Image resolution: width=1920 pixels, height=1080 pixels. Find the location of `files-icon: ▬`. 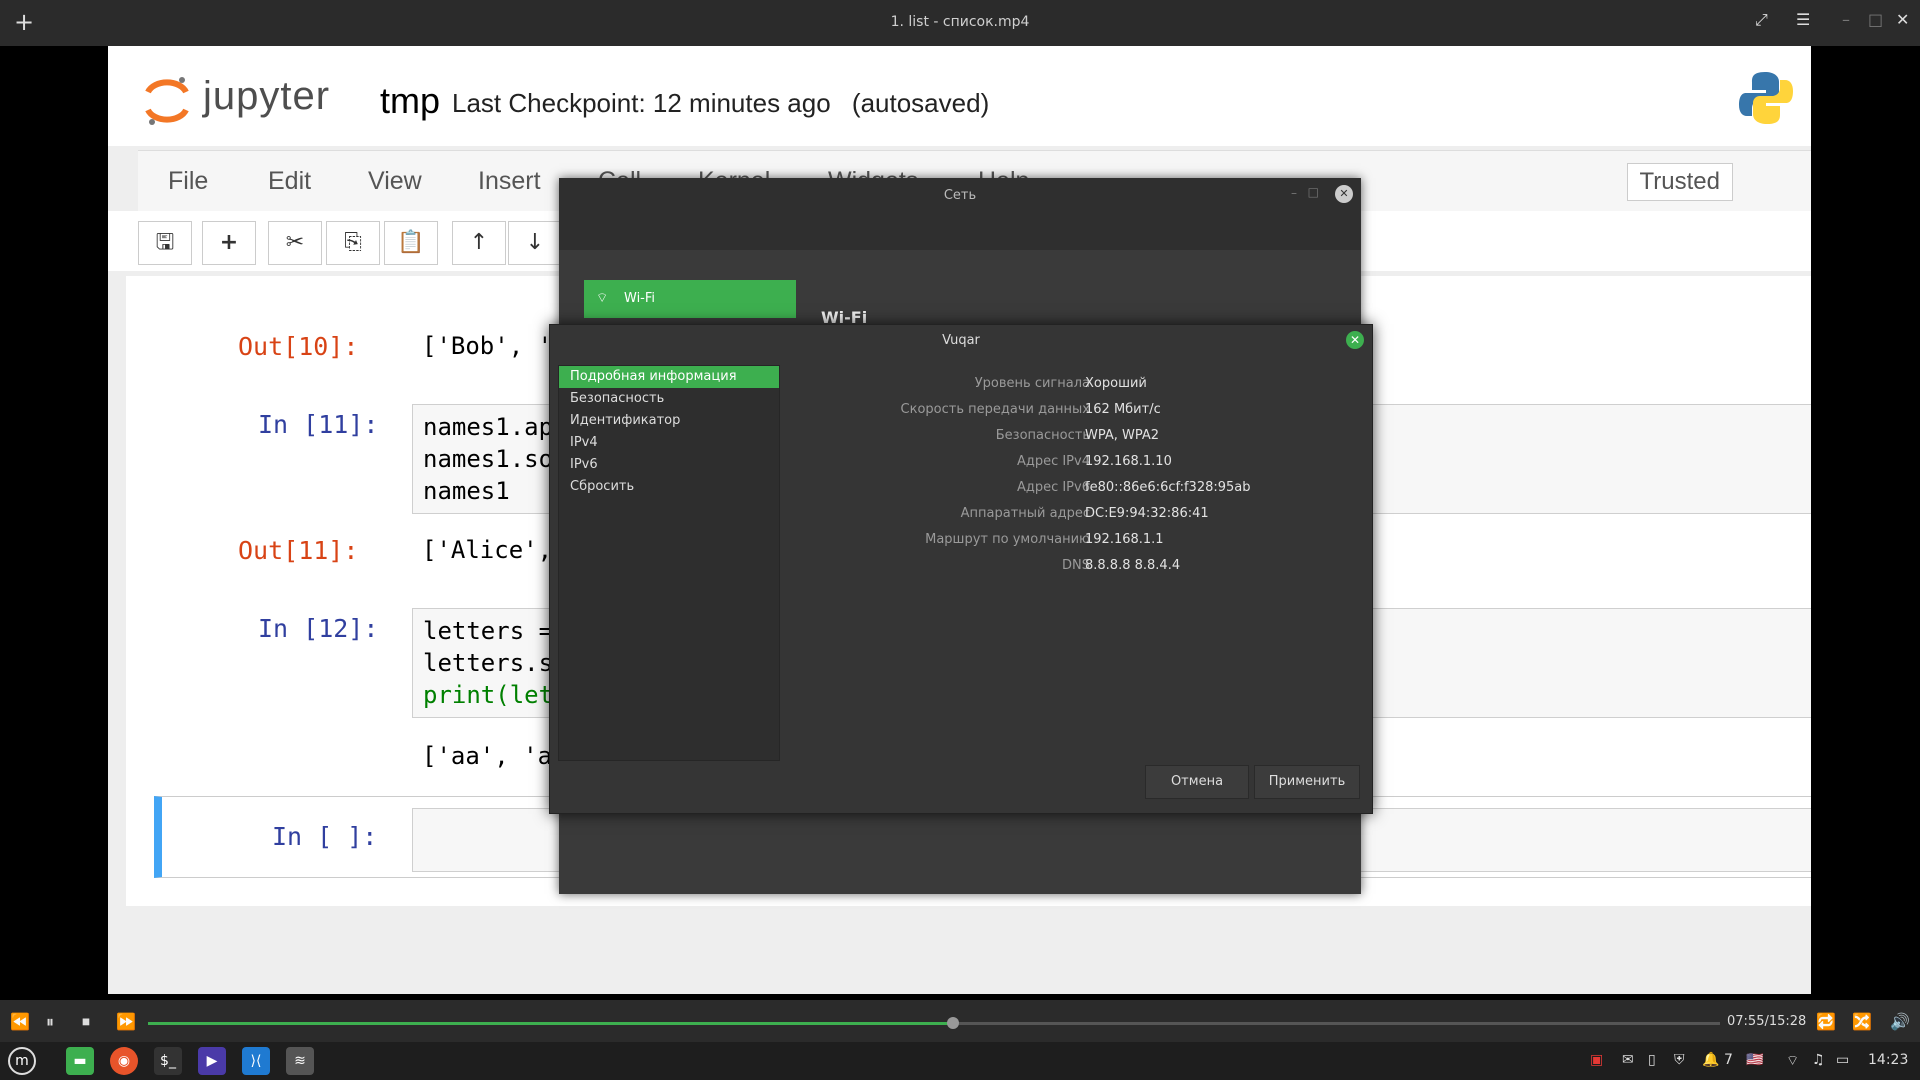

files-icon: ▬ is located at coordinates (80, 1061).